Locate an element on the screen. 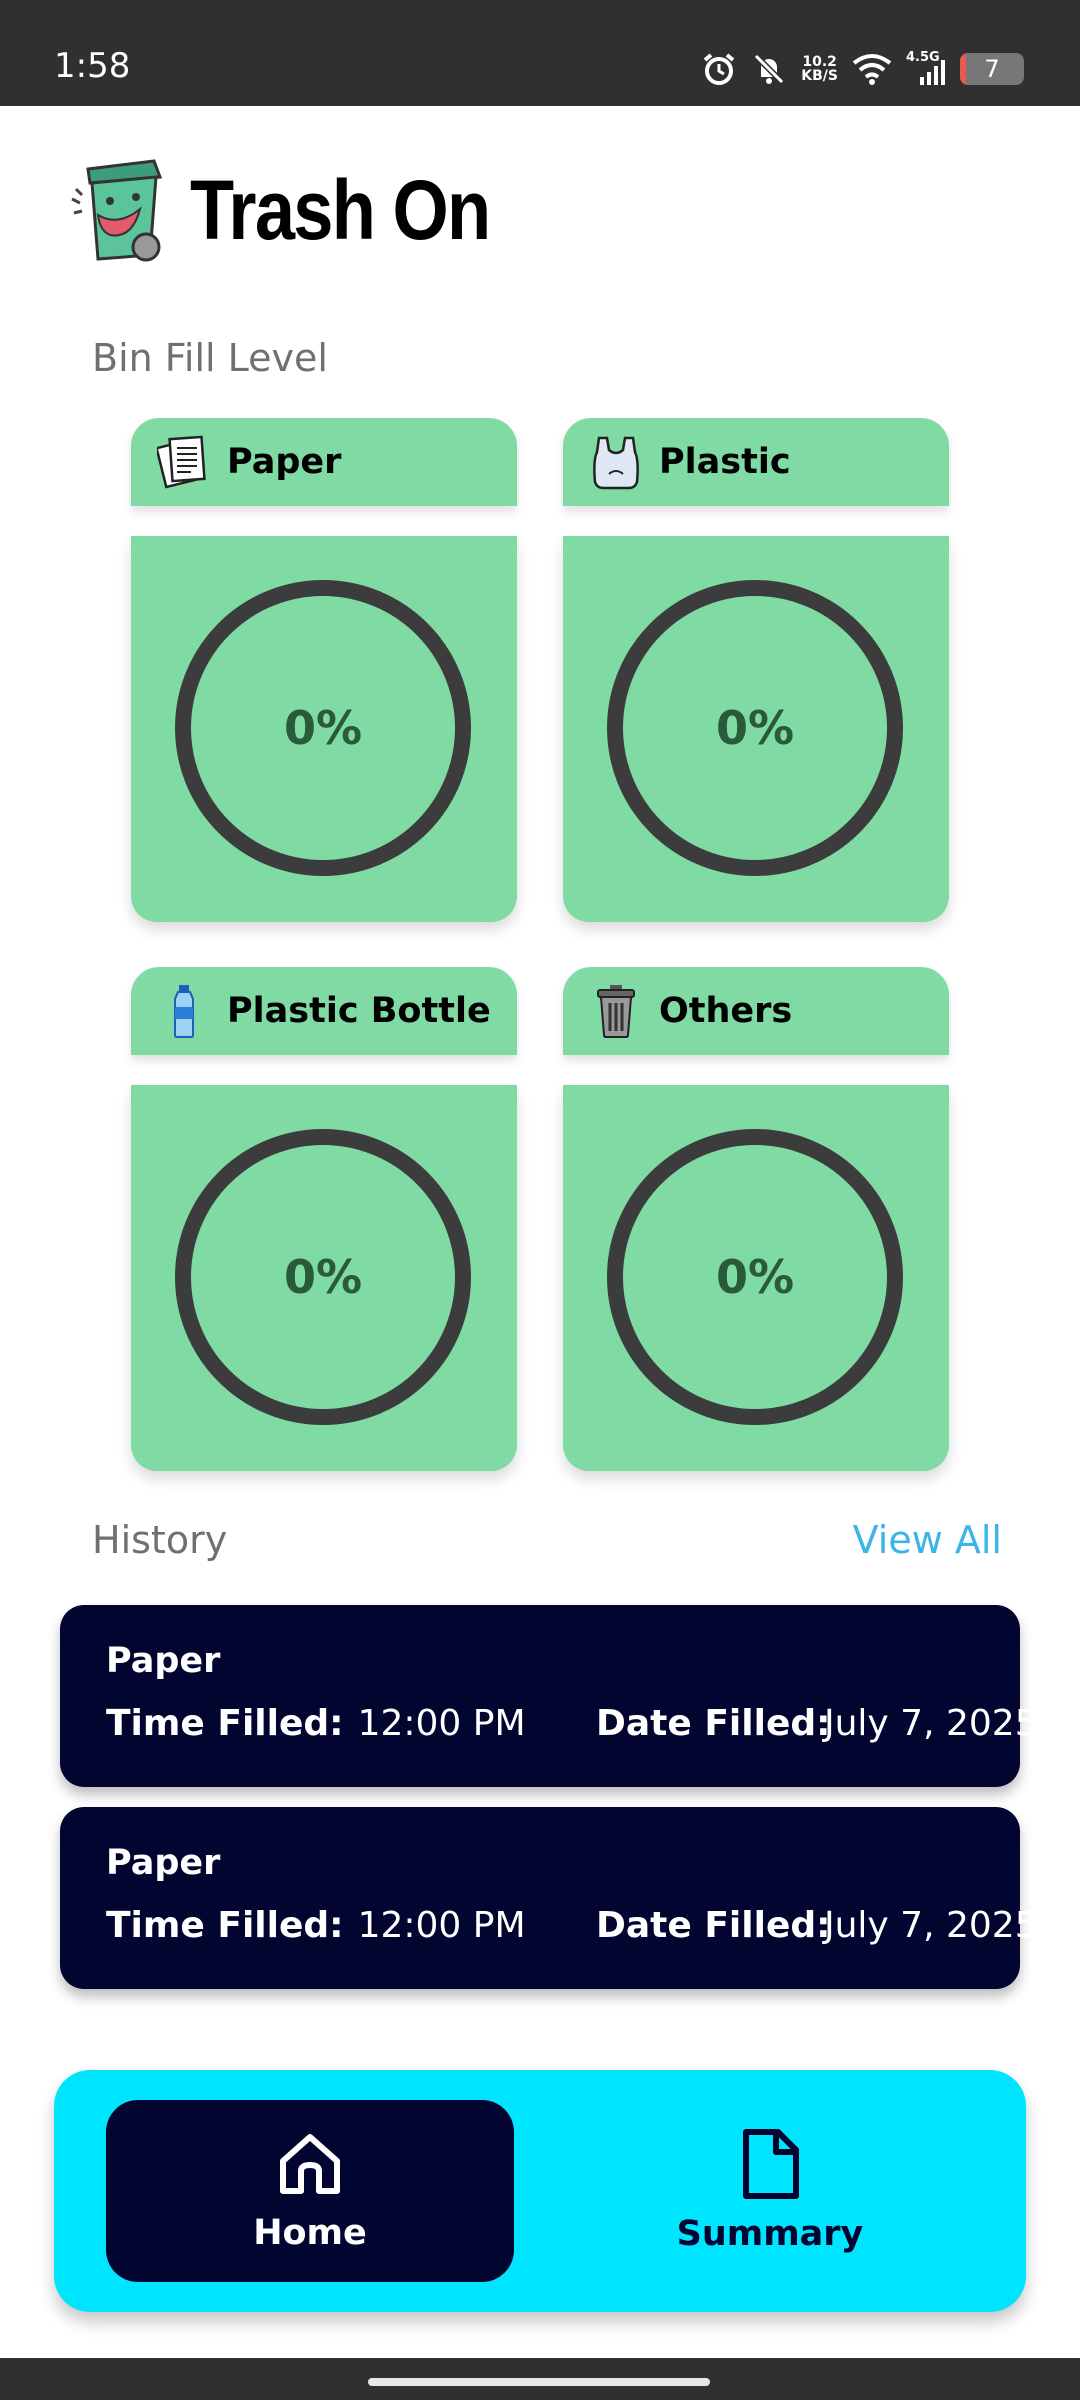 This screenshot has height=2400, width=1080. nav-summary-label: Summary is located at coordinates (770, 2234).